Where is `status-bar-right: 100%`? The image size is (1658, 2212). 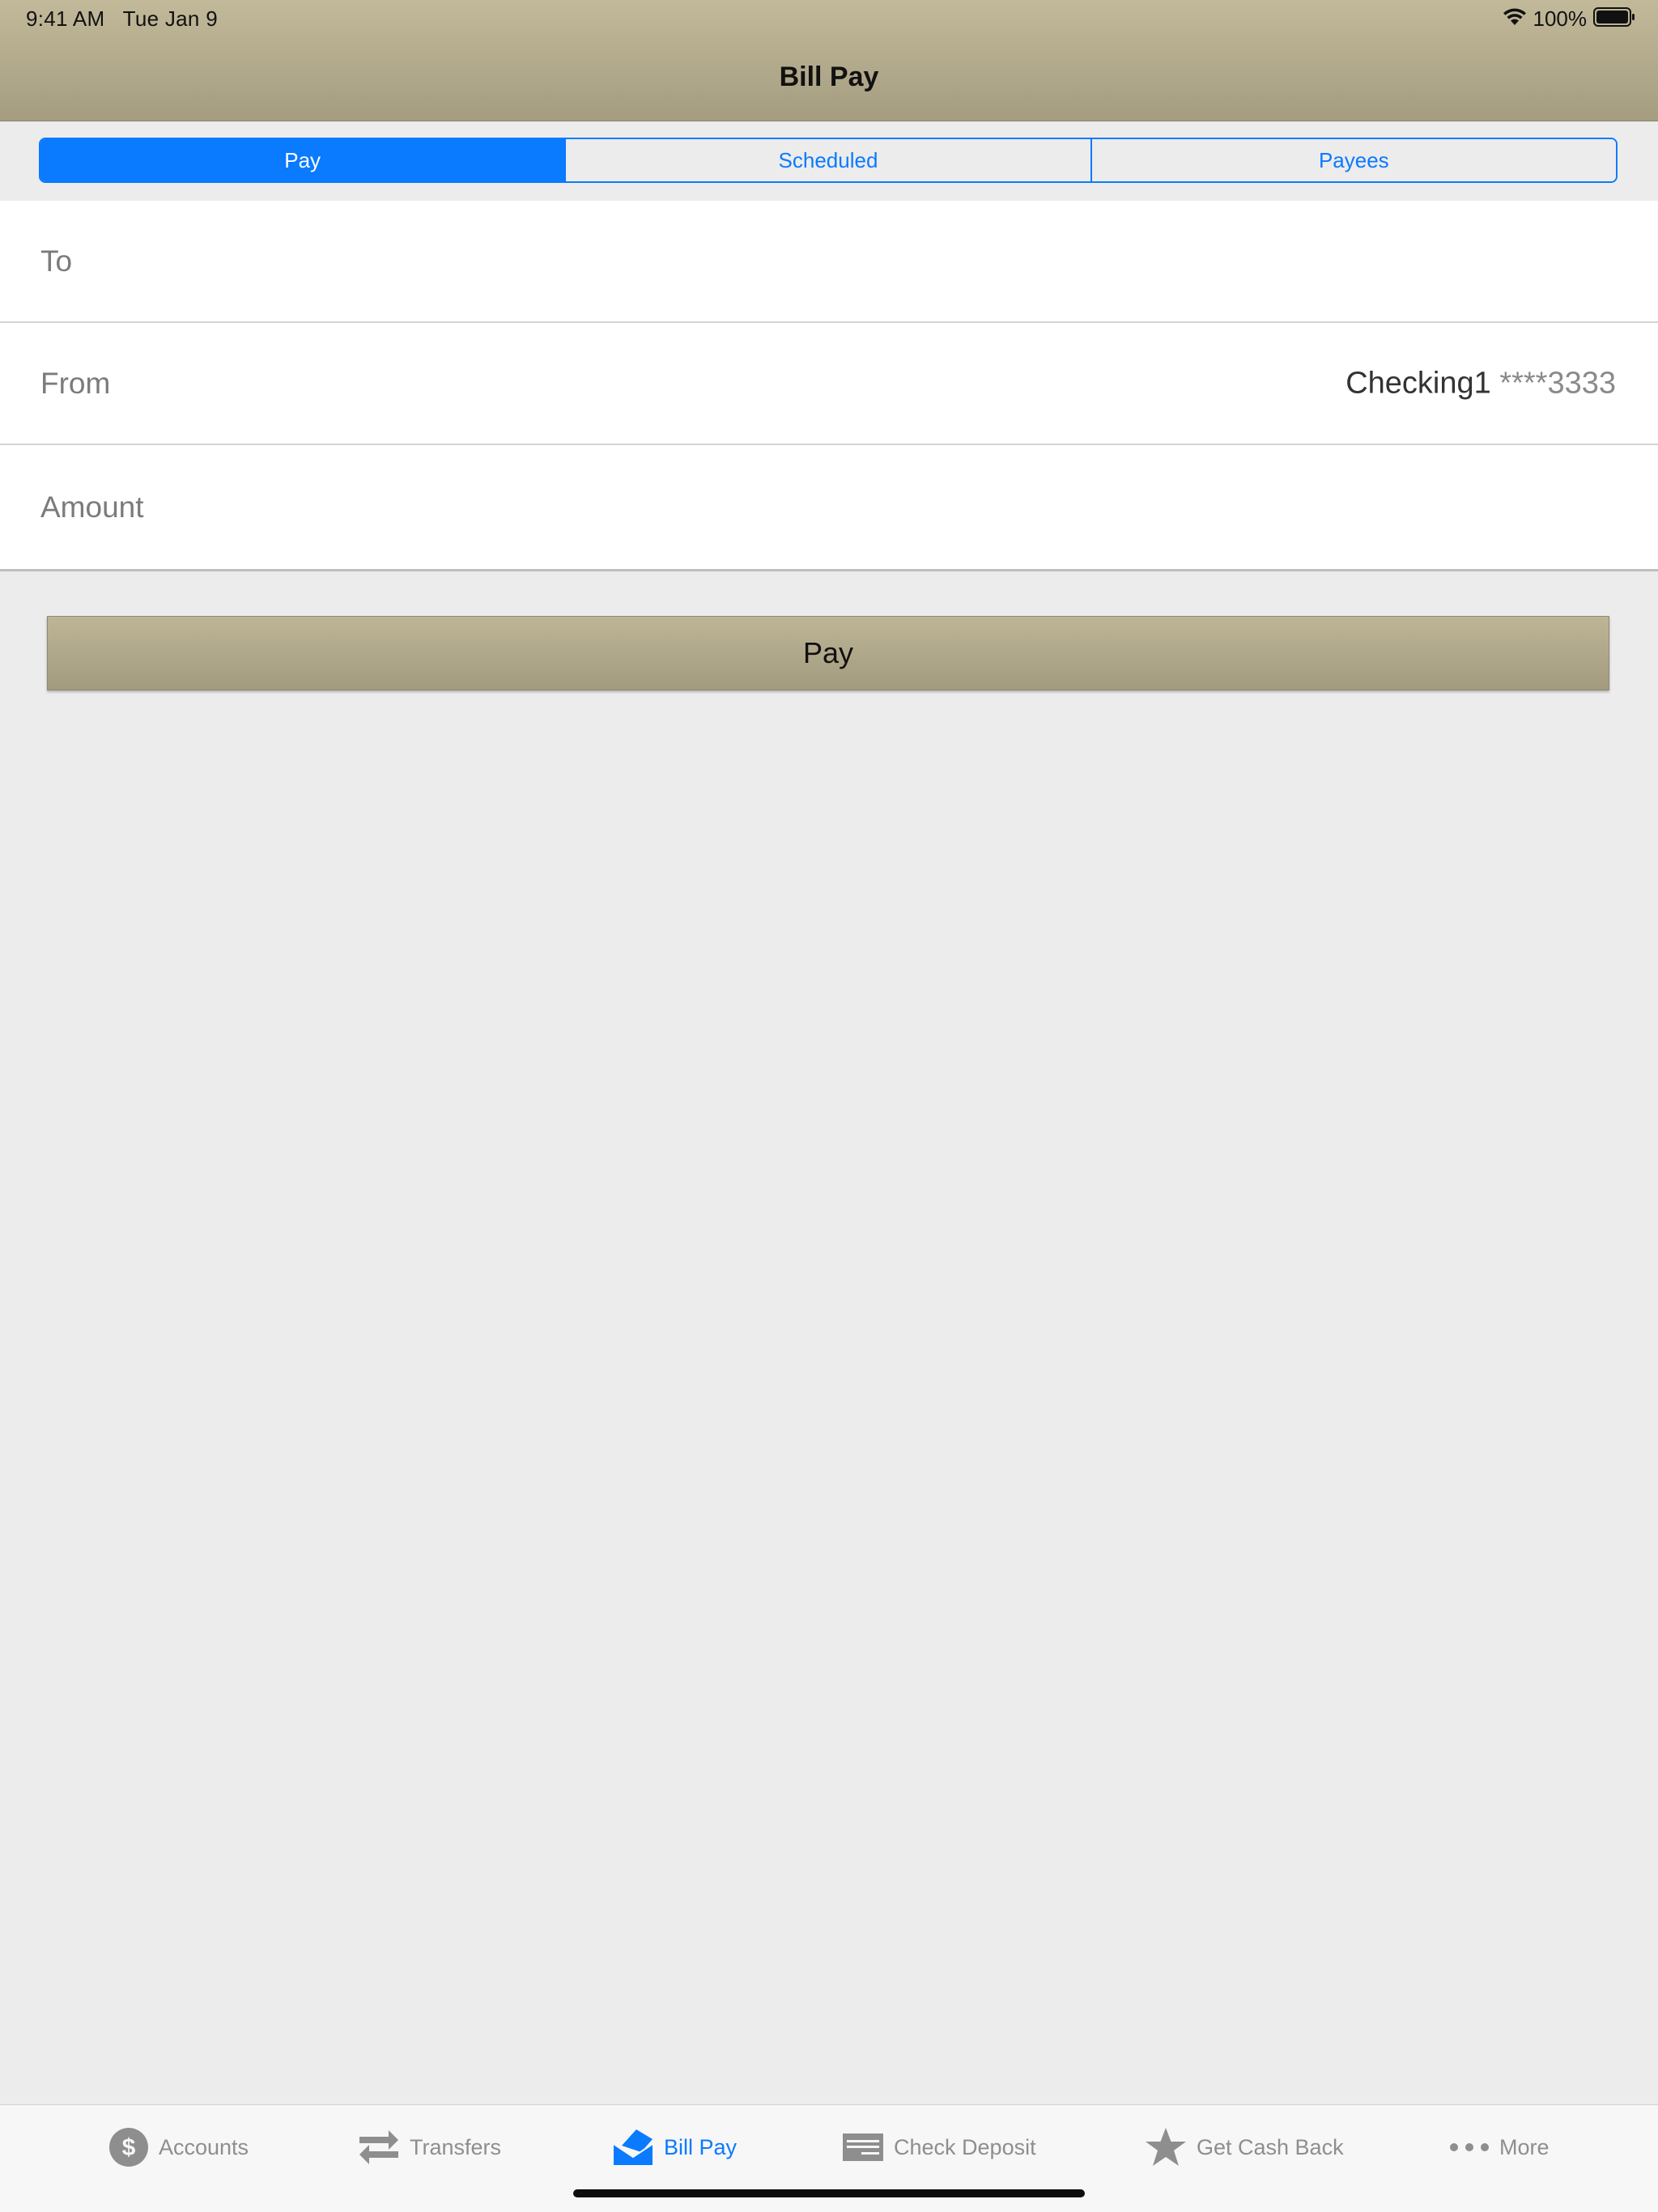 status-bar-right: 100% is located at coordinates (1569, 18).